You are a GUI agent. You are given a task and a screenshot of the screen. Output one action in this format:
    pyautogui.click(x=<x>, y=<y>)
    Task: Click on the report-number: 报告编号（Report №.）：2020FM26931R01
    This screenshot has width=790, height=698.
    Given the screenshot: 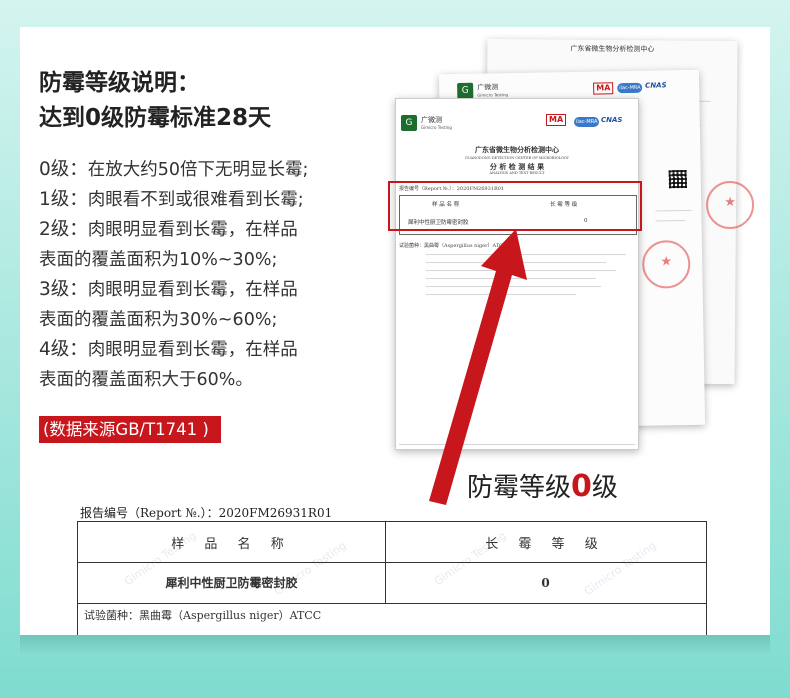 What is the action you would take?
    pyautogui.click(x=206, y=513)
    